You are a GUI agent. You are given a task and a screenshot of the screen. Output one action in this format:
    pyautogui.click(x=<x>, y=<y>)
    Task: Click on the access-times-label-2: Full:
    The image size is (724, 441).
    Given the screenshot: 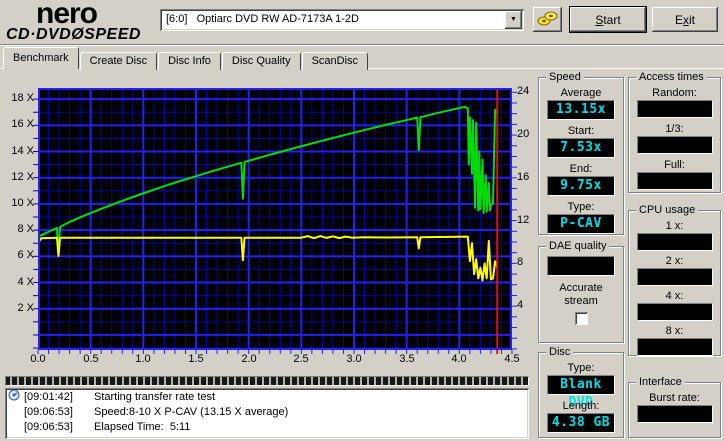 What is the action you would take?
    pyautogui.click(x=674, y=165)
    